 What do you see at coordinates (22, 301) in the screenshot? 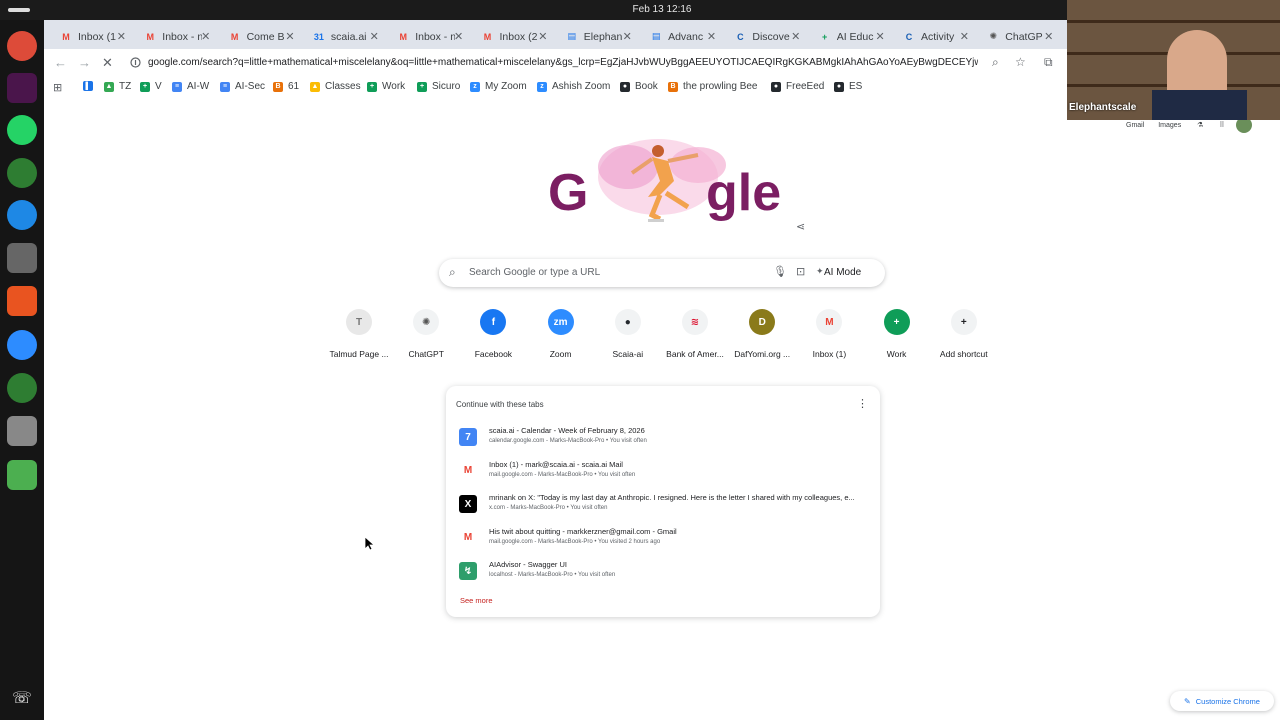
I see `app-center-icon` at bounding box center [22, 301].